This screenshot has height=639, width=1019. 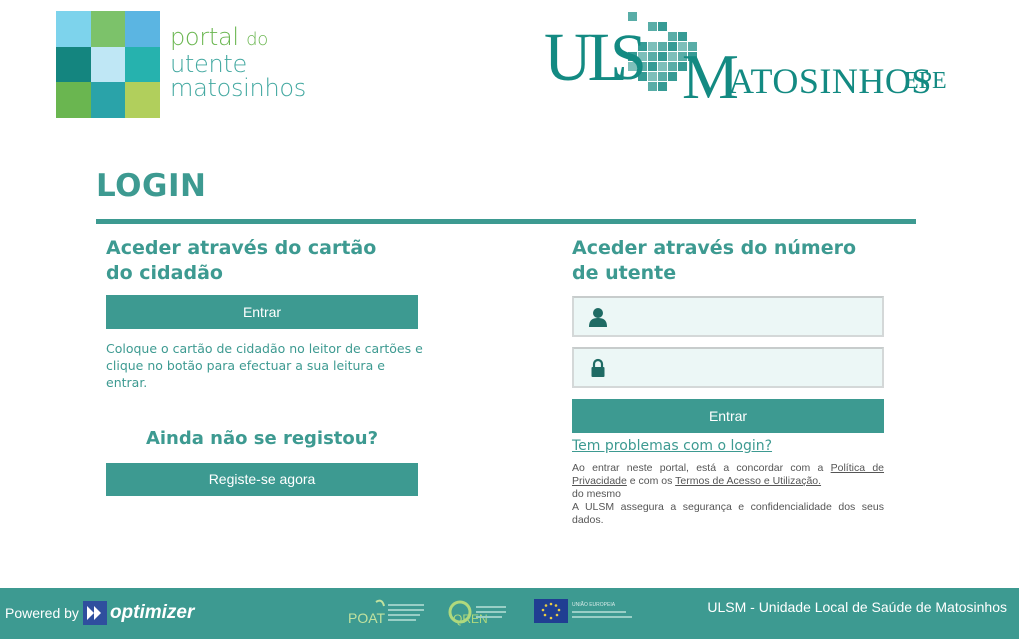 I want to click on powered-by-label: Powered by, so click(x=42, y=613).